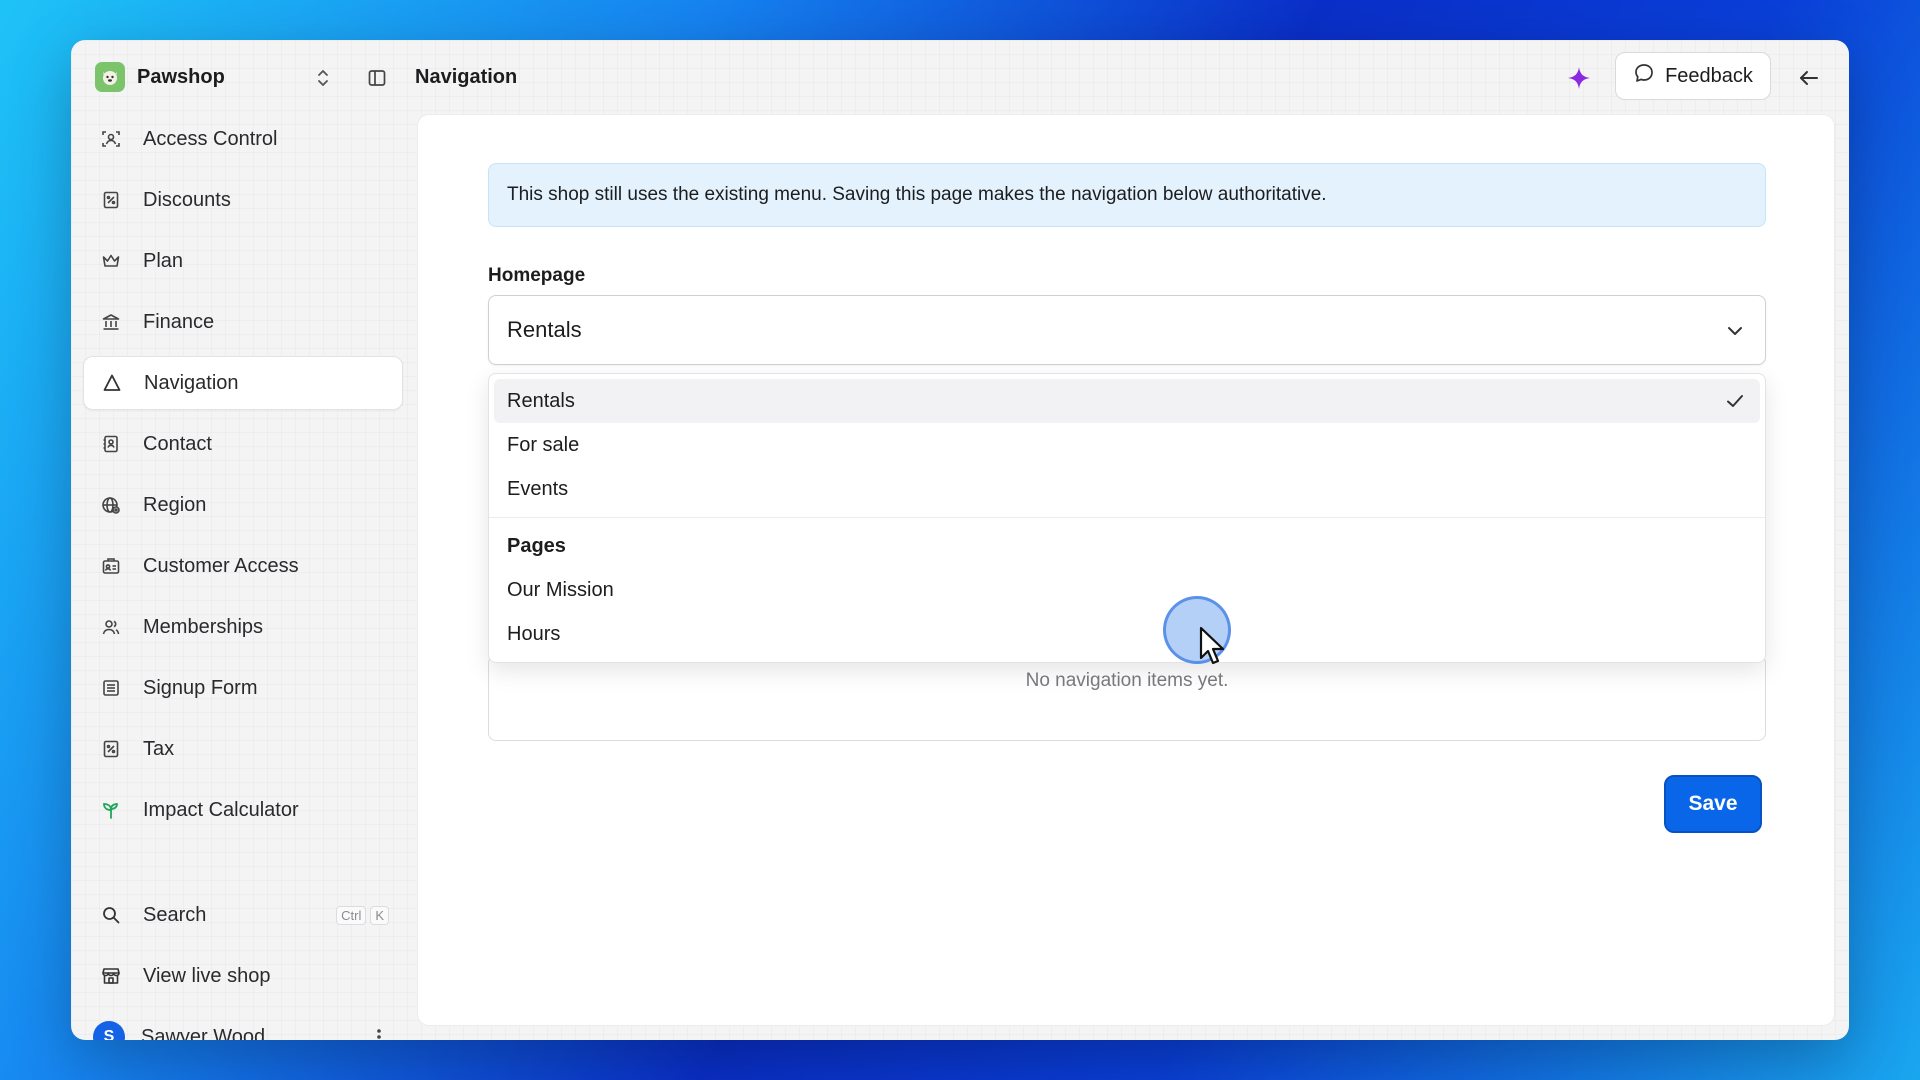 The image size is (1920, 1080). What do you see at coordinates (536, 545) in the screenshot?
I see `pages-group-label: Pages` at bounding box center [536, 545].